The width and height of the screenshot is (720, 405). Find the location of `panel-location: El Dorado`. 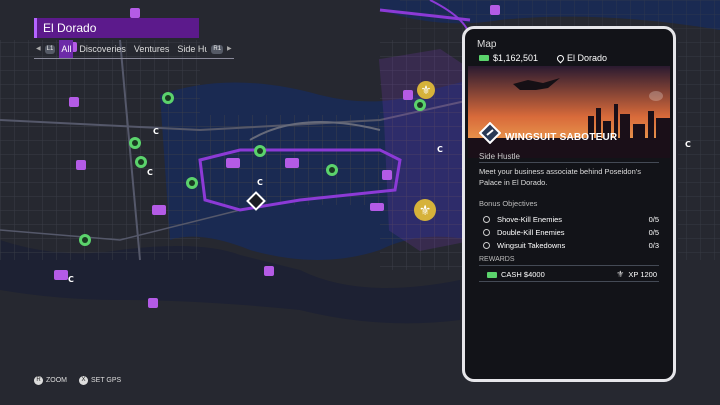

panel-location: El Dorado is located at coordinates (581, 58).